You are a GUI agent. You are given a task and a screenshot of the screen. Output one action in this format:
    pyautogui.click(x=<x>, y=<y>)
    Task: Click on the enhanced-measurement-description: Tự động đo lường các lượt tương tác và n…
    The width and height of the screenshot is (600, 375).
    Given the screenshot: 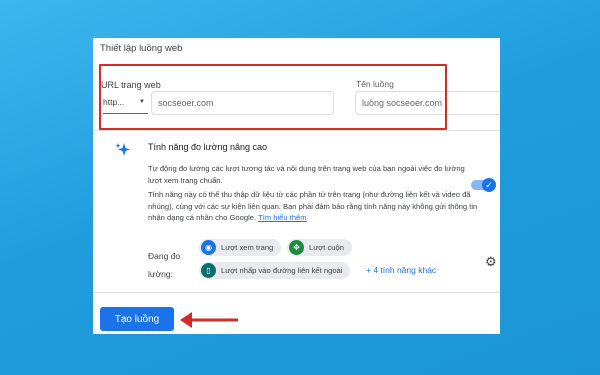 What is the action you would take?
    pyautogui.click(x=306, y=174)
    